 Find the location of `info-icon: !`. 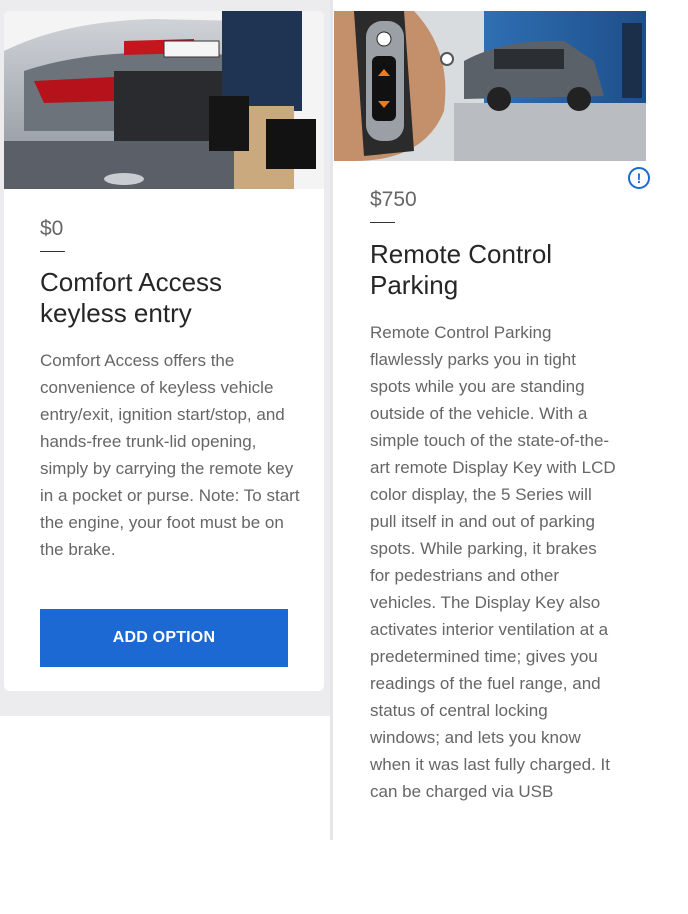

info-icon: ! is located at coordinates (639, 178).